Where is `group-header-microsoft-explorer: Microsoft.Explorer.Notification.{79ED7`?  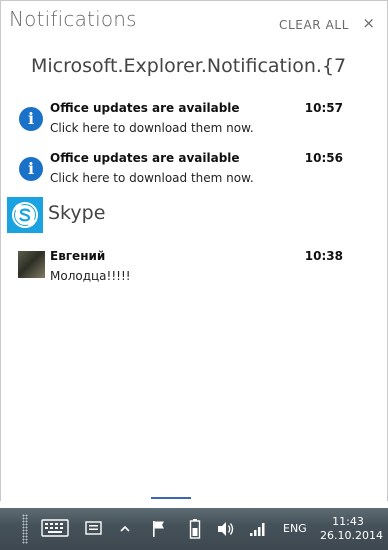
group-header-microsoft-explorer: Microsoft.Explorer.Notification.{79ED7 is located at coordinates (188, 66).